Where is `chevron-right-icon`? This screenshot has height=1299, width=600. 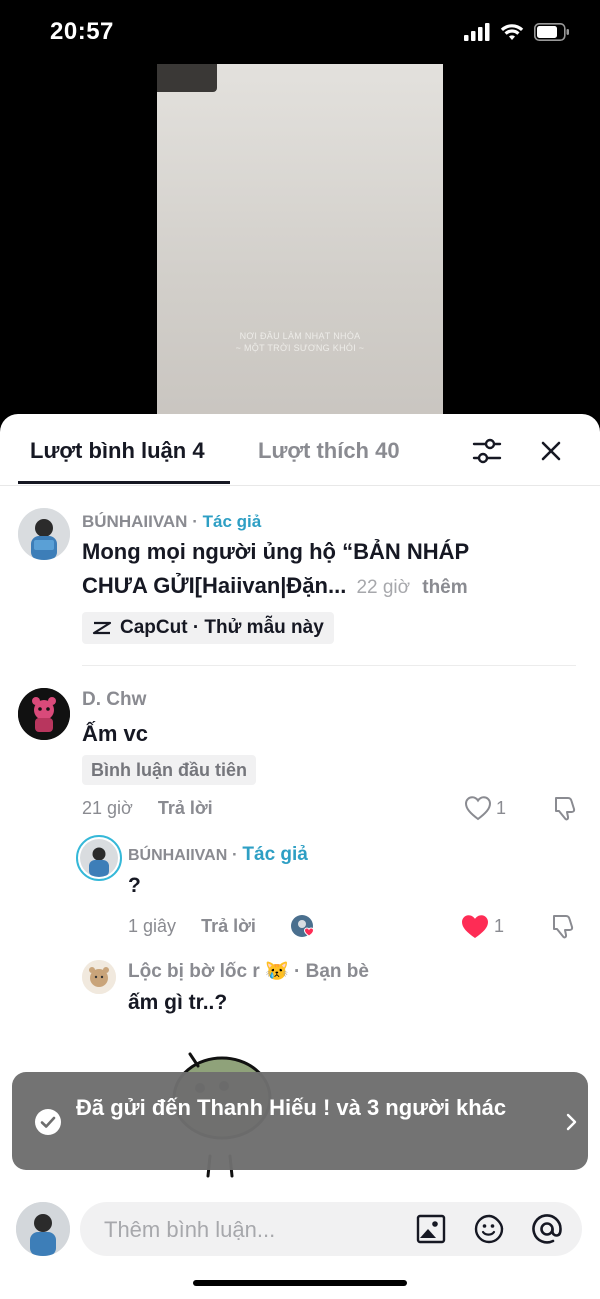
chevron-right-icon is located at coordinates (571, 1122).